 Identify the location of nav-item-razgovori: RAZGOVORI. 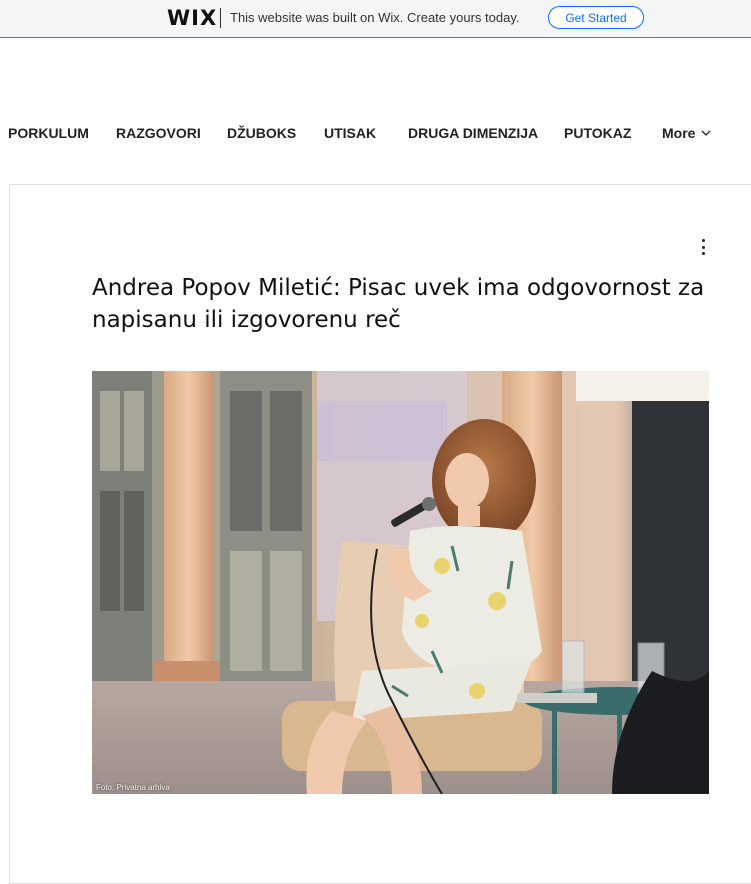
(158, 133).